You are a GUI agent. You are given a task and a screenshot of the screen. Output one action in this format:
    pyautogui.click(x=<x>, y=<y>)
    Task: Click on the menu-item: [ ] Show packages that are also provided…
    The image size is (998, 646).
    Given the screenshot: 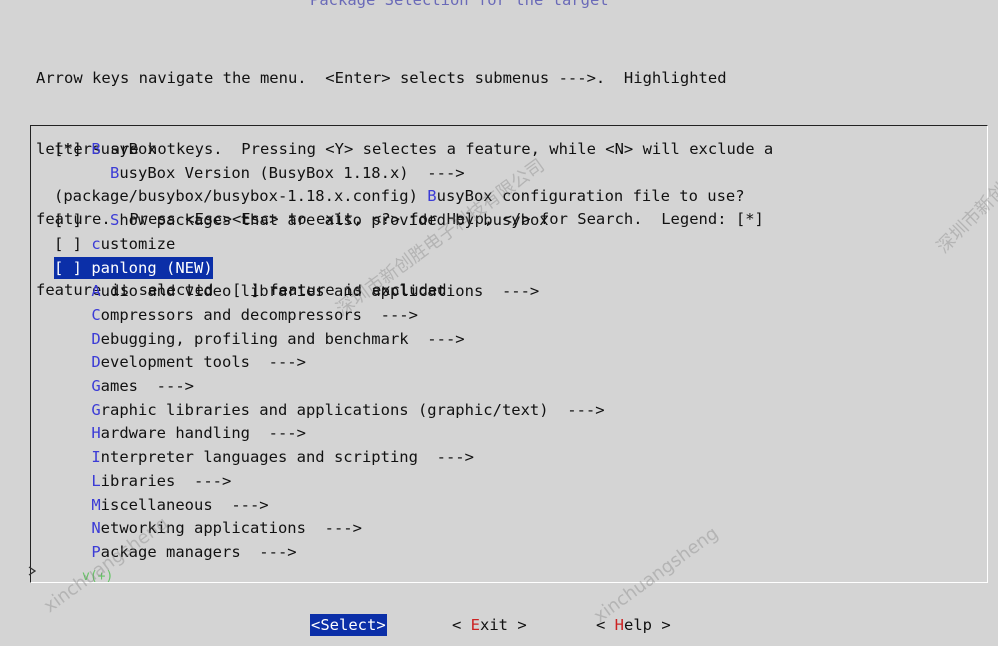 What is the action you would take?
    pyautogui.click(x=301, y=220)
    